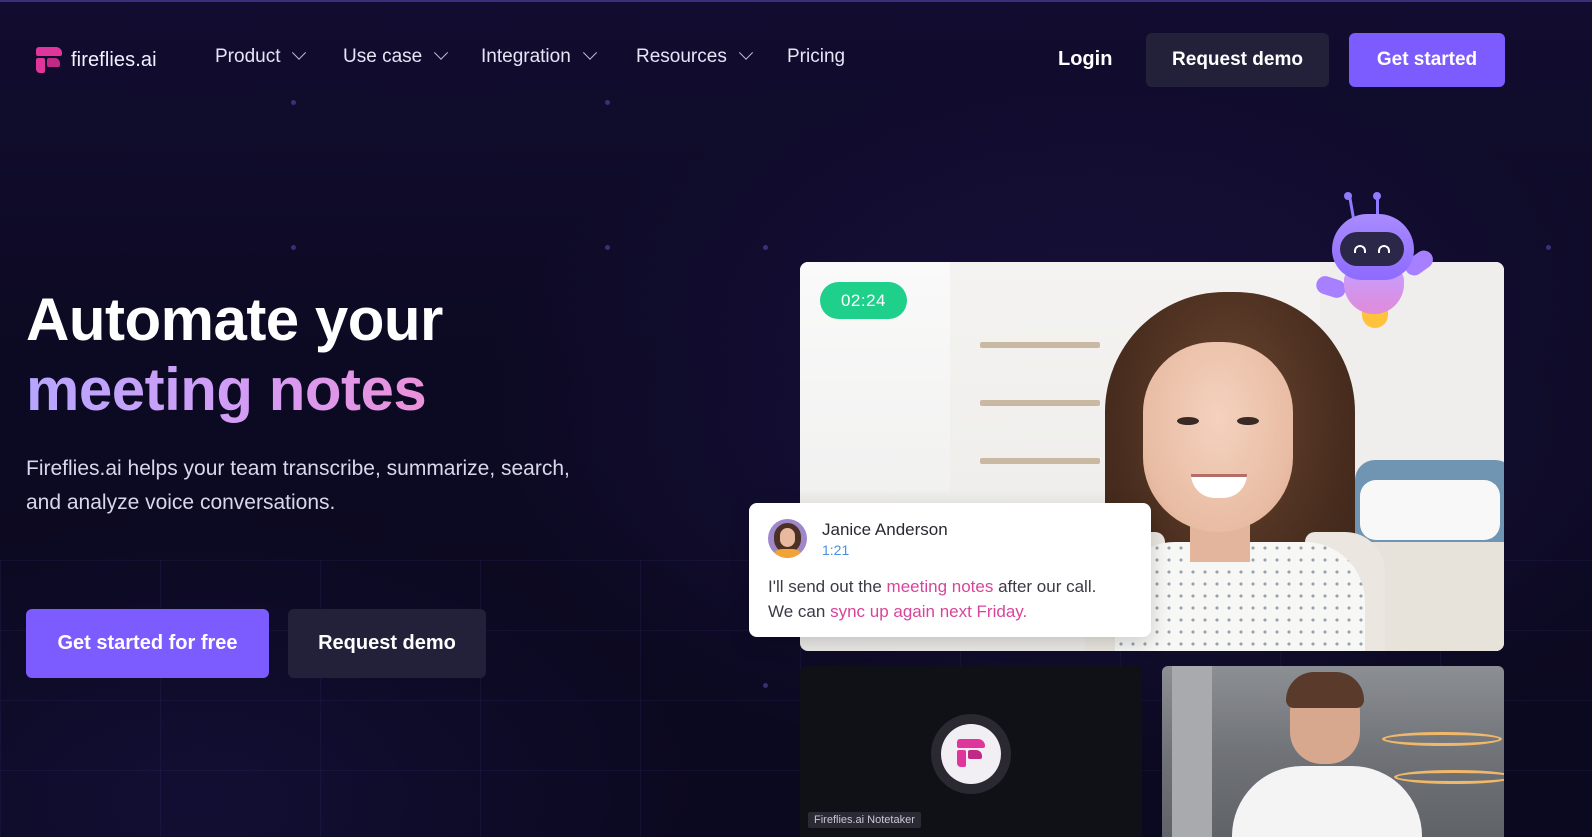  I want to click on nav-item-pricing: Pricing, so click(816, 57).